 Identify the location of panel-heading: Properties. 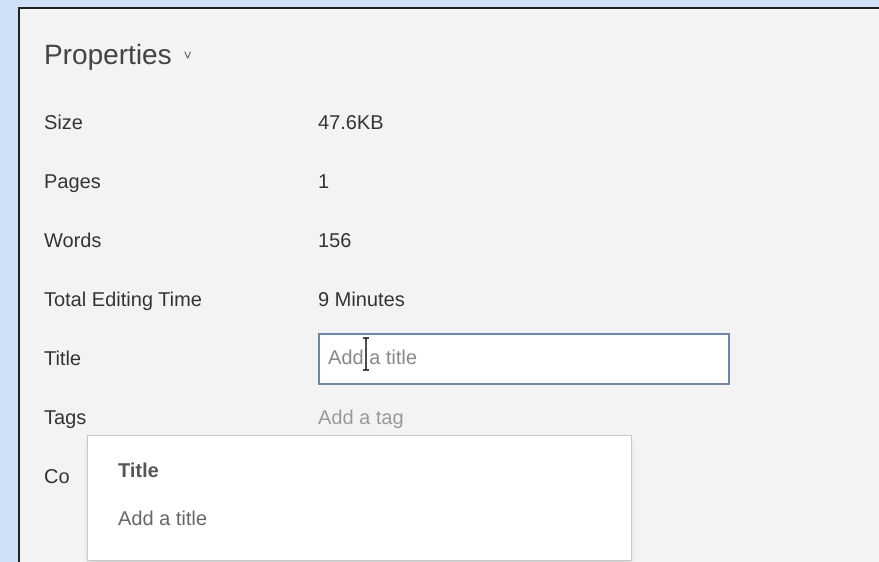
(108, 55).